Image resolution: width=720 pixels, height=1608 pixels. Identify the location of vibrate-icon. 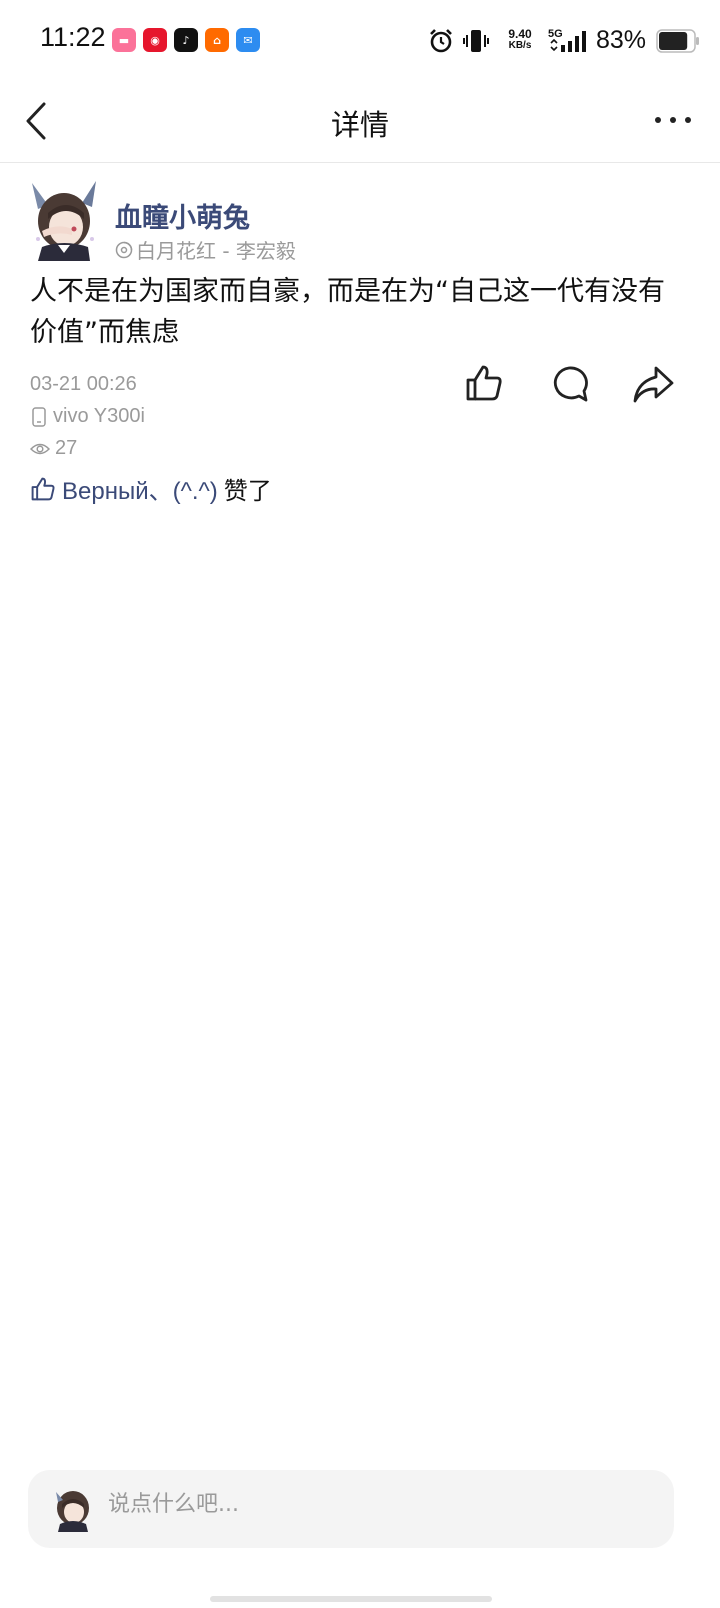
(476, 41).